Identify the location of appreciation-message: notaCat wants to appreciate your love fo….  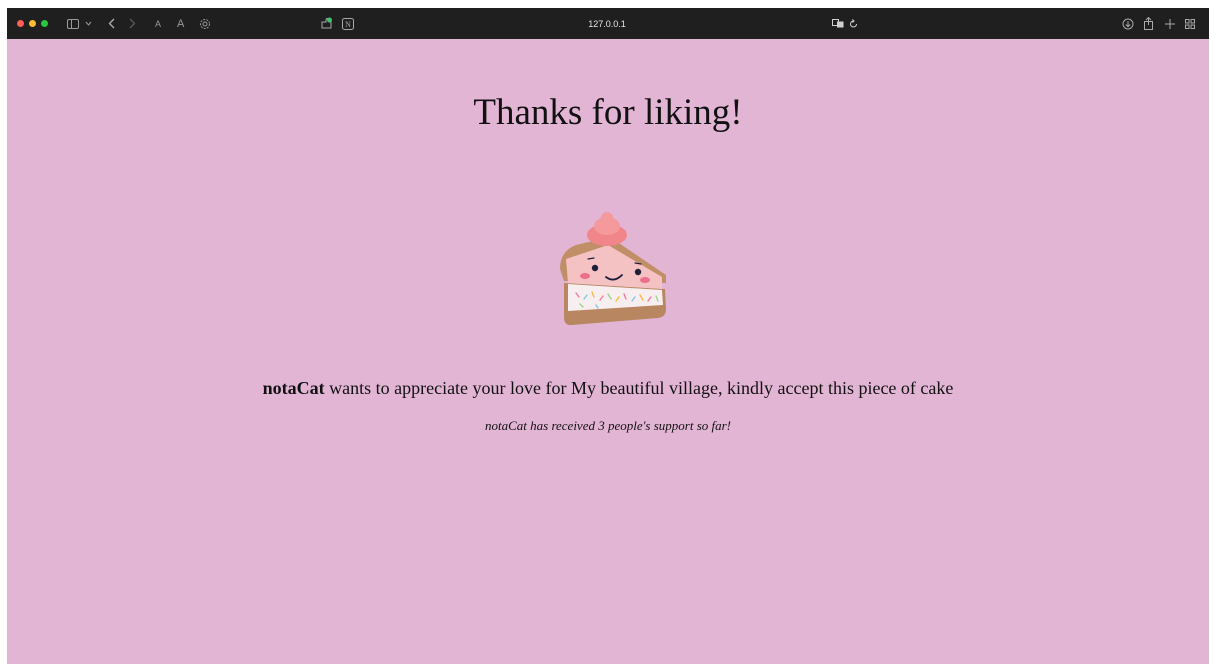
(608, 388).